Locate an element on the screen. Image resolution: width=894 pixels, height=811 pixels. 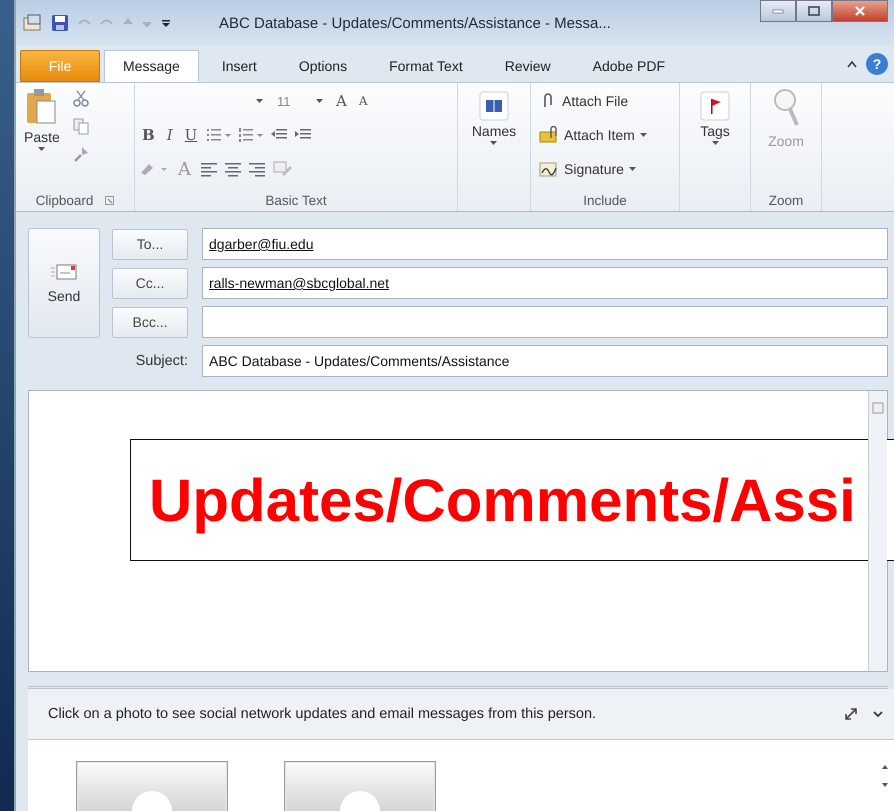
ribbon-tab: Format Text is located at coordinates (426, 66).